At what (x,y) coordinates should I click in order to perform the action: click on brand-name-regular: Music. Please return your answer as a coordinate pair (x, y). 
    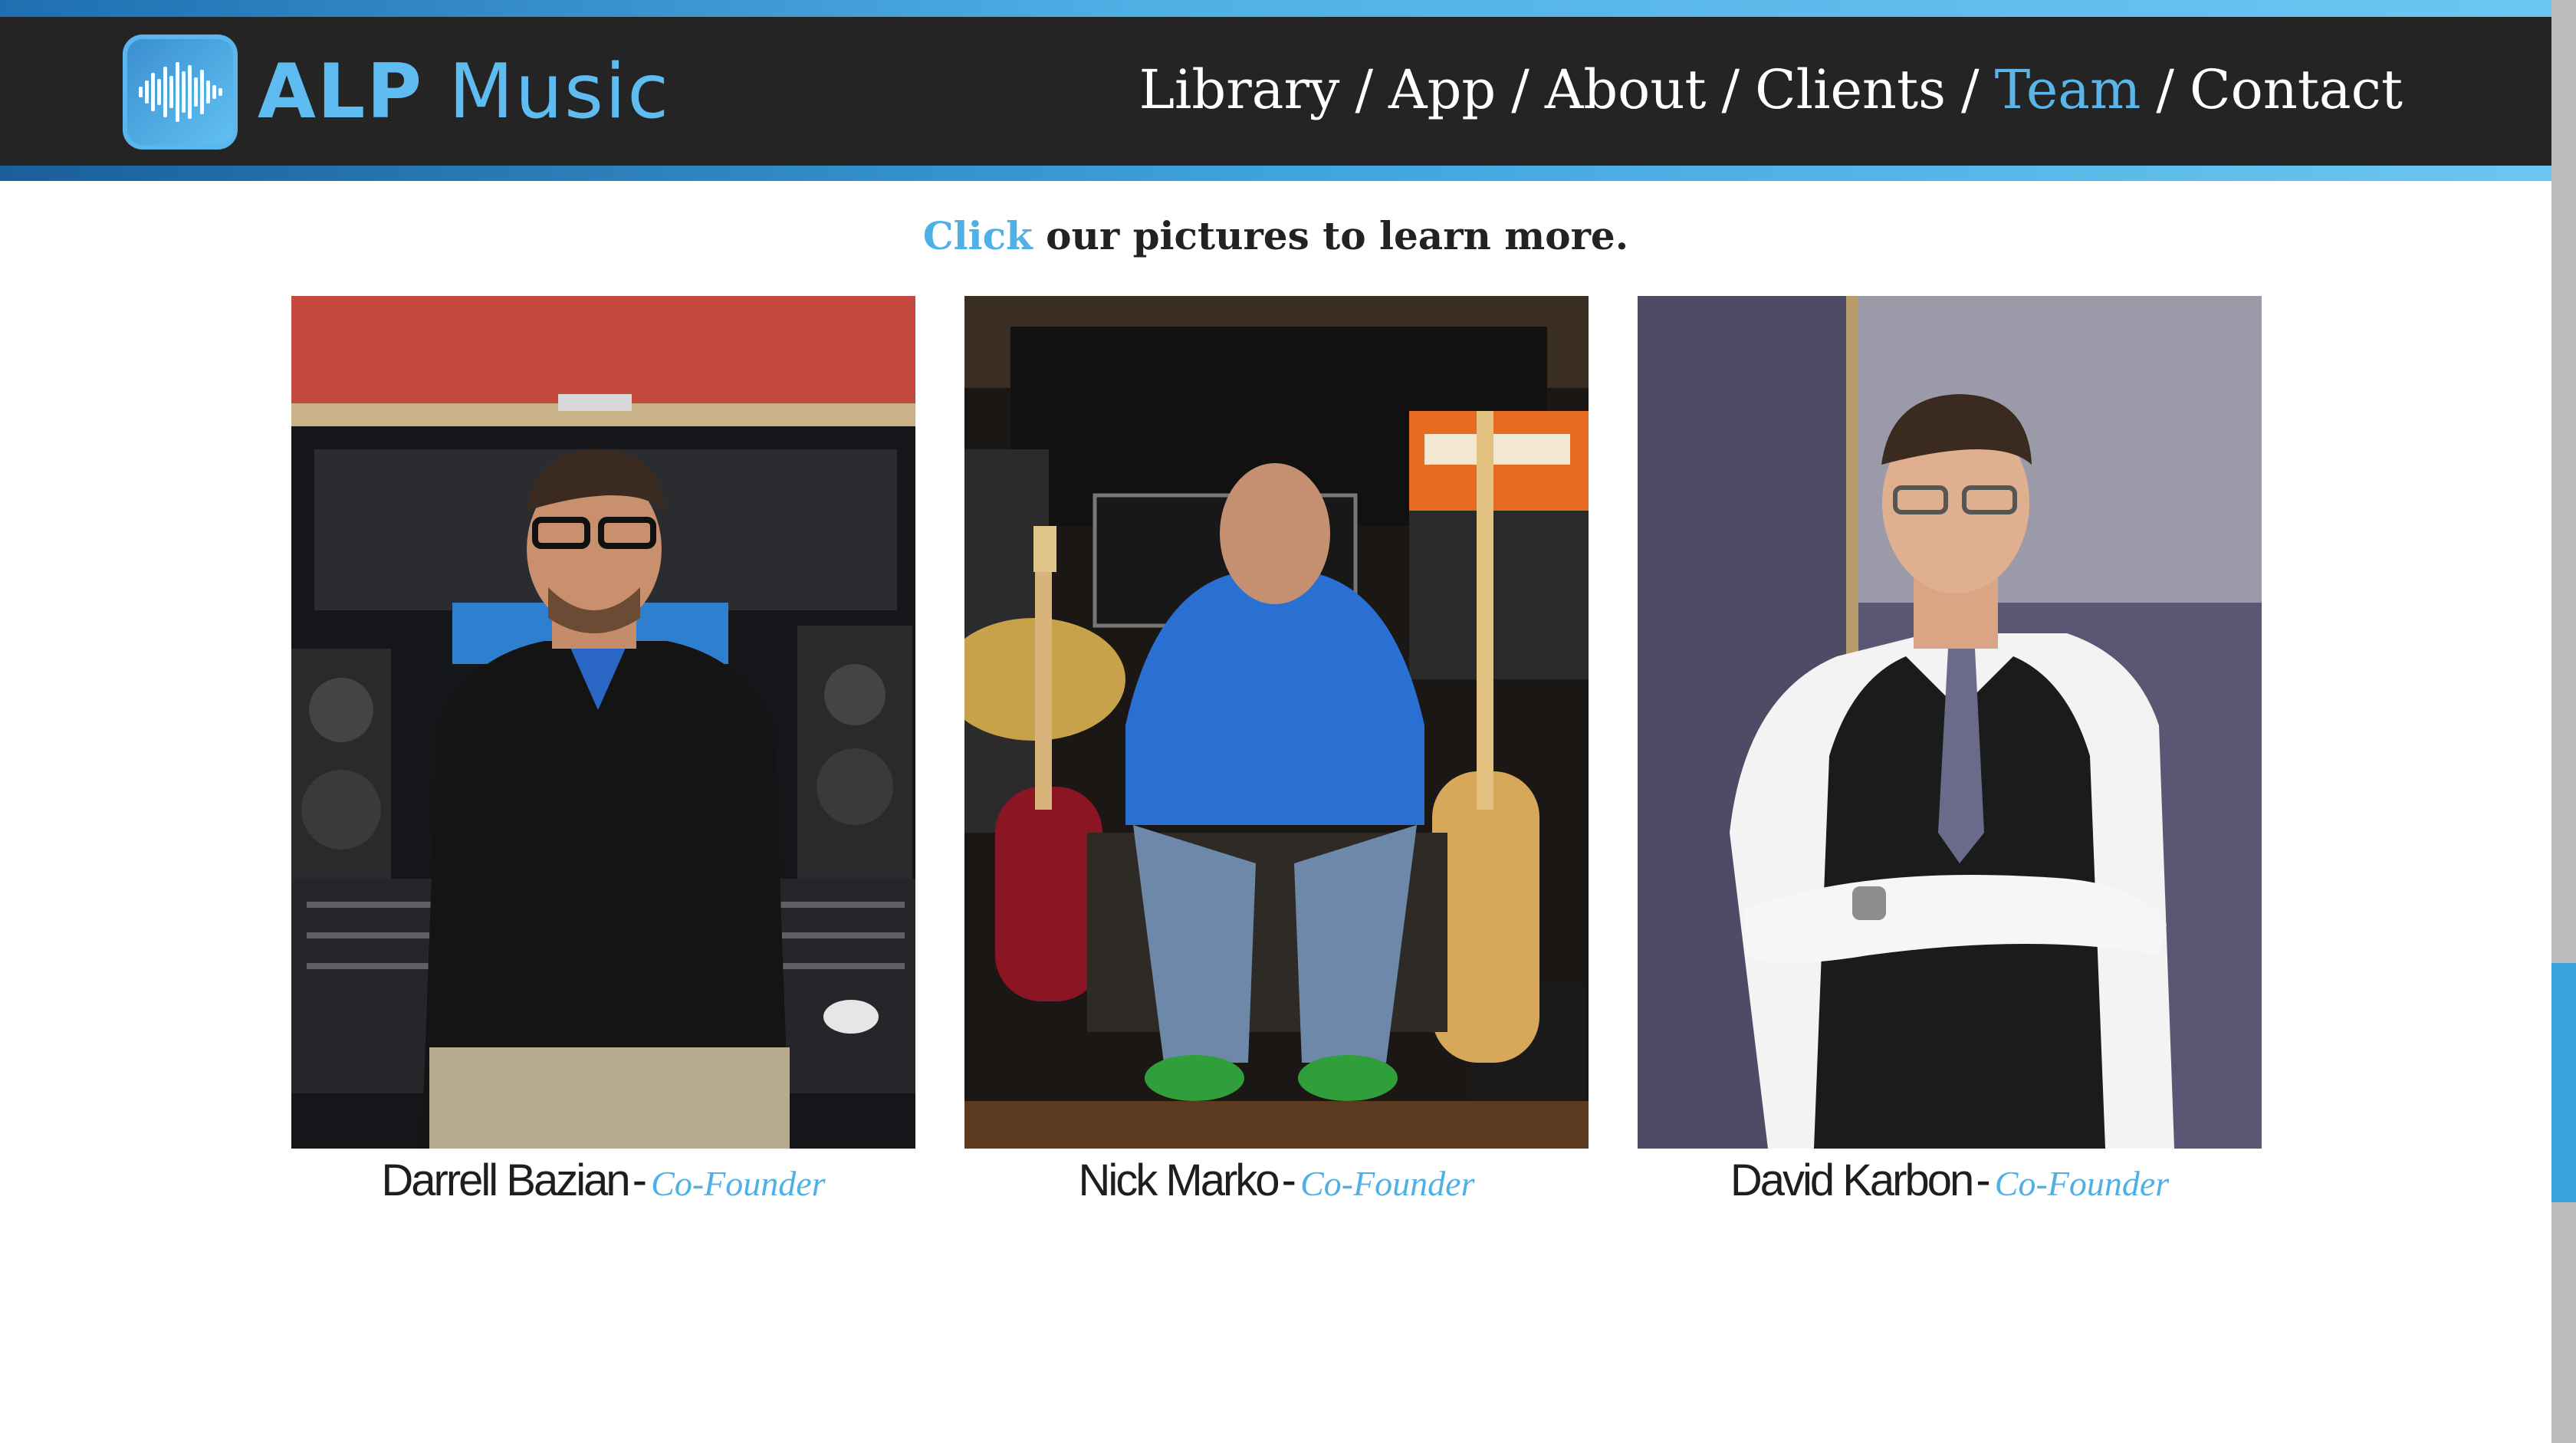
    Looking at the image, I should click on (560, 92).